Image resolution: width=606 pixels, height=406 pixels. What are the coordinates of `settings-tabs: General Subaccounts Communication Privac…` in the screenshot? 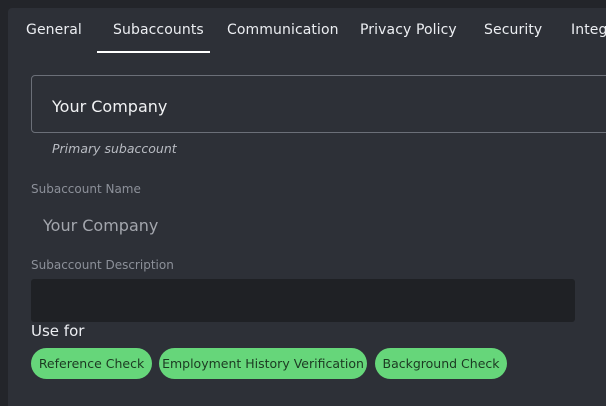 It's located at (307, 31).